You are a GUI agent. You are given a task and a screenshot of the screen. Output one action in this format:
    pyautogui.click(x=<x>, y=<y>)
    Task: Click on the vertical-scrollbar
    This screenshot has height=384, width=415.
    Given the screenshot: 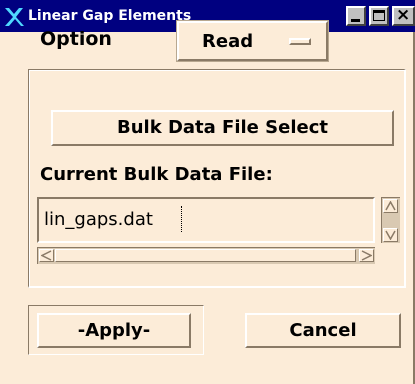 What is the action you would take?
    pyautogui.click(x=390, y=220)
    